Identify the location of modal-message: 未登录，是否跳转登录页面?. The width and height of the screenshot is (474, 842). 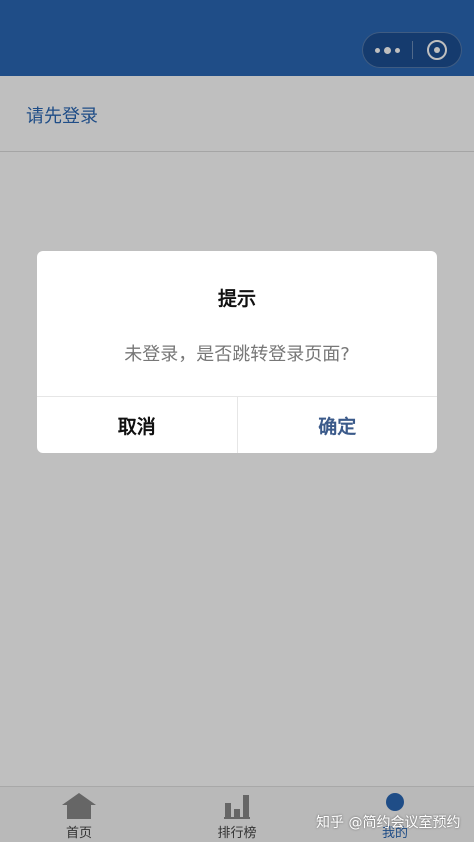
(237, 354).